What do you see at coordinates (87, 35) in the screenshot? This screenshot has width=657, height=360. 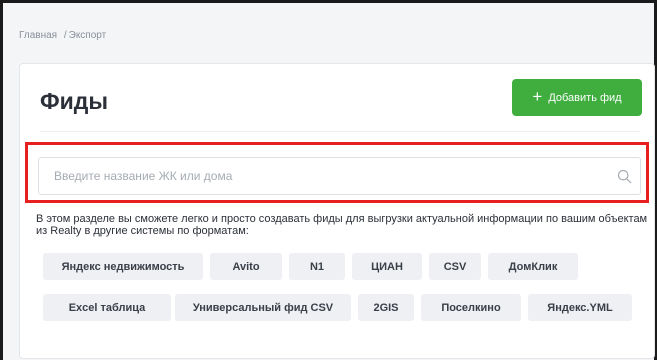 I see `breadcrumb-current: Экспорт` at bounding box center [87, 35].